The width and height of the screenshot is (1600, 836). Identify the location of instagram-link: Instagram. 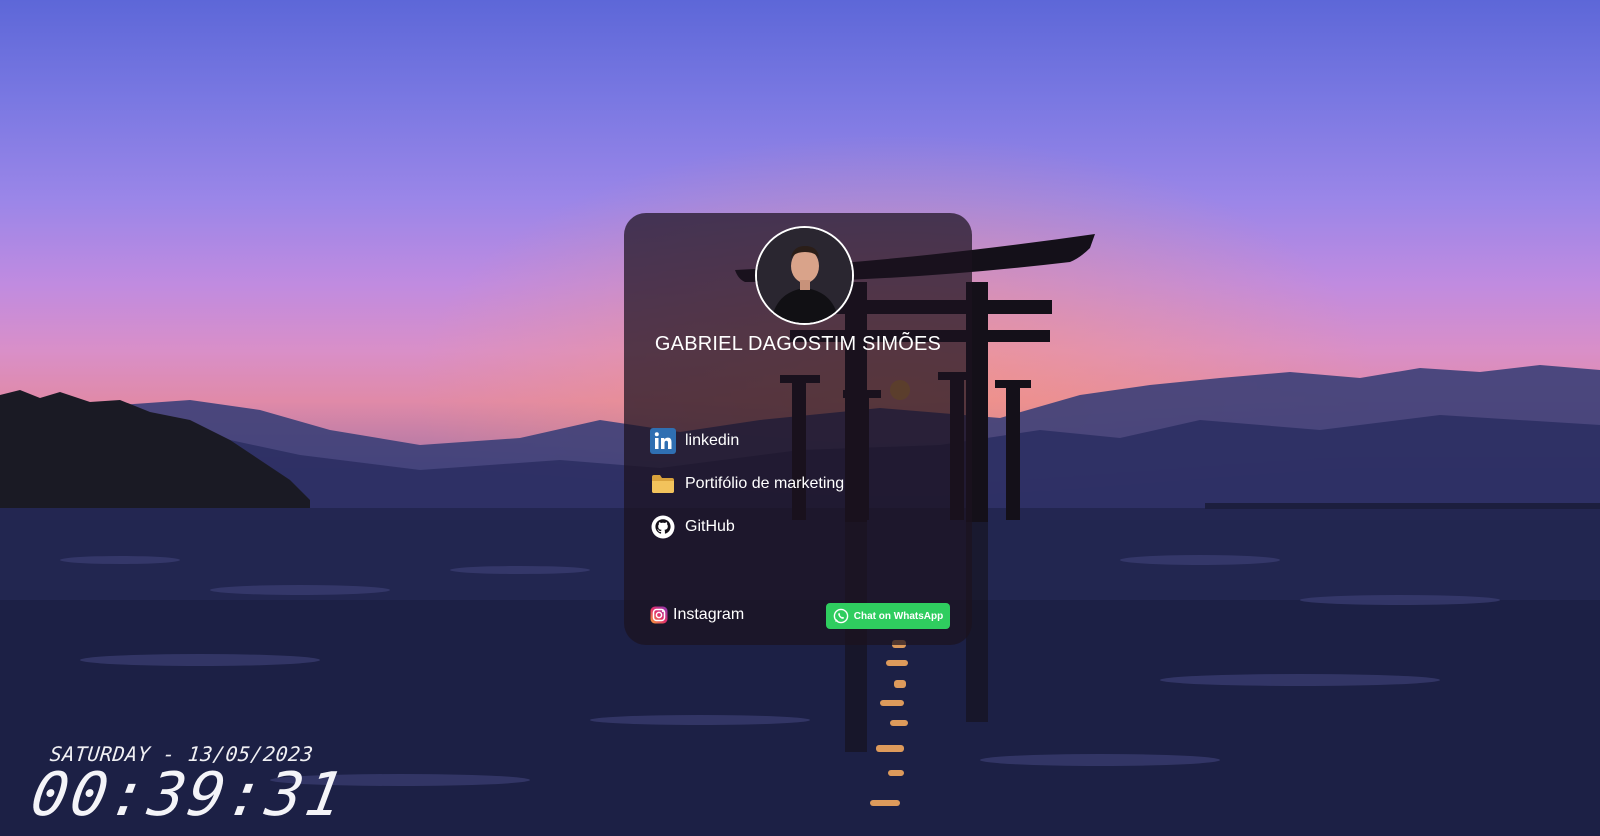
(697, 615).